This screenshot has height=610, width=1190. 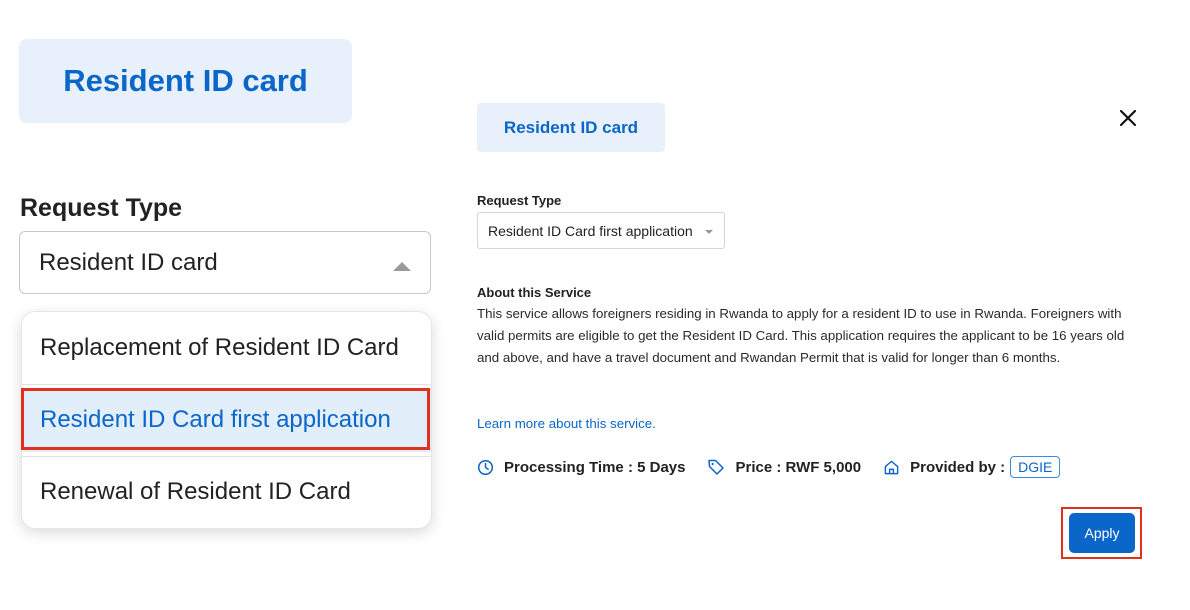 What do you see at coordinates (1102, 533) in the screenshot?
I see `apply-button: Apply` at bounding box center [1102, 533].